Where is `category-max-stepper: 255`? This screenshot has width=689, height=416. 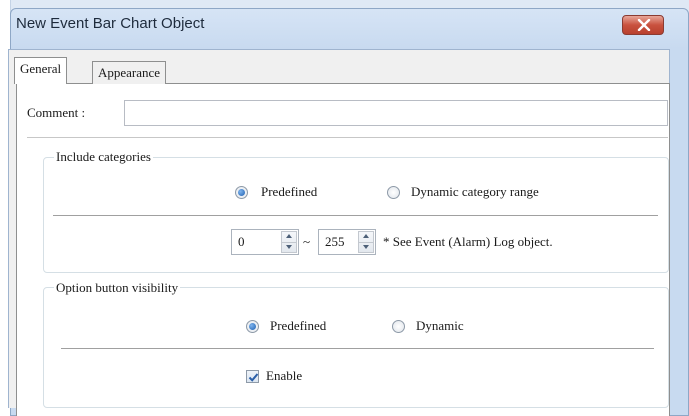 category-max-stepper: 255 is located at coordinates (347, 242).